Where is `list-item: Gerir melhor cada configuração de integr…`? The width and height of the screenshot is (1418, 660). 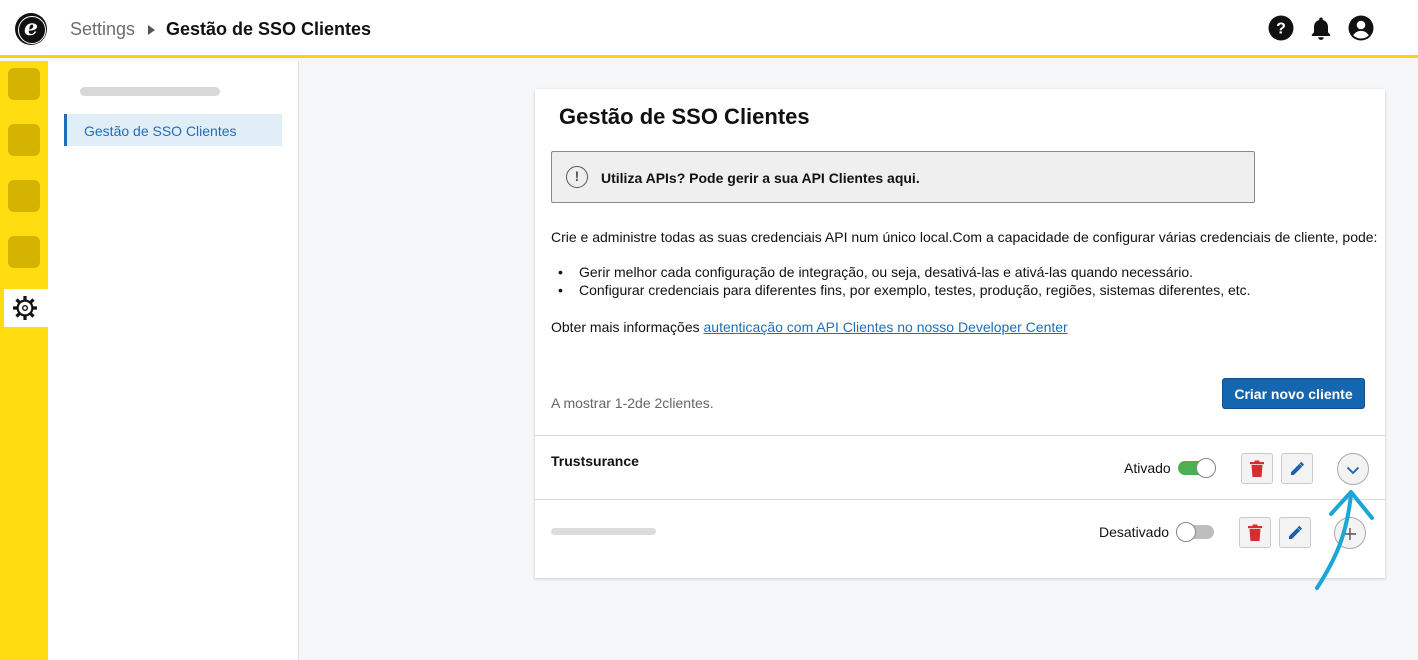 list-item: Gerir melhor cada configuração de integr… is located at coordinates (901, 273).